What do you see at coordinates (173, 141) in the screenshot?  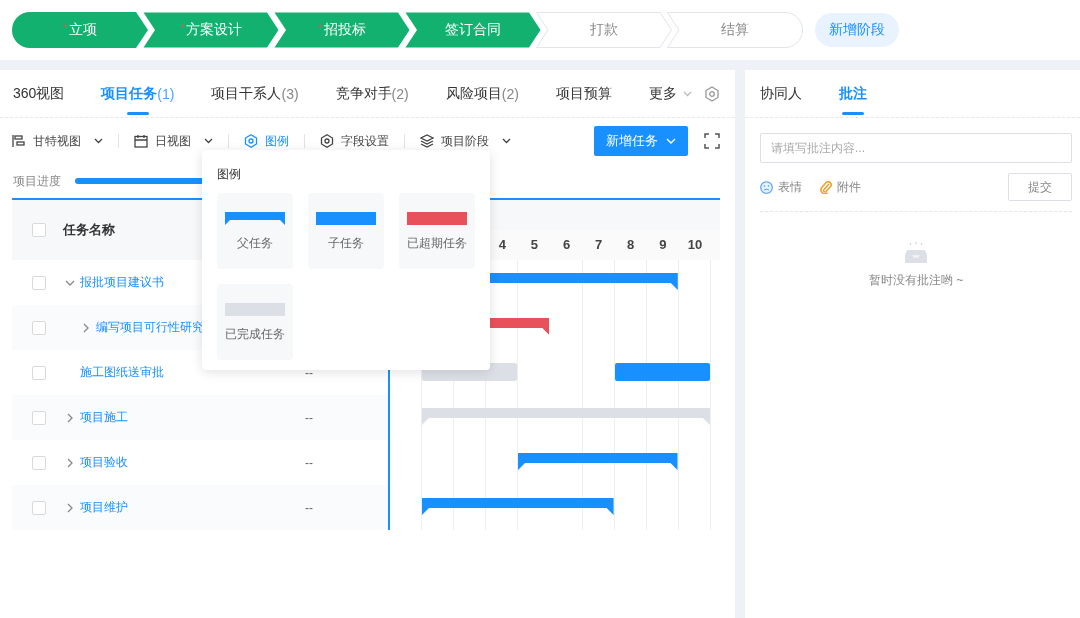 I see `toolbar-button: 日视图` at bounding box center [173, 141].